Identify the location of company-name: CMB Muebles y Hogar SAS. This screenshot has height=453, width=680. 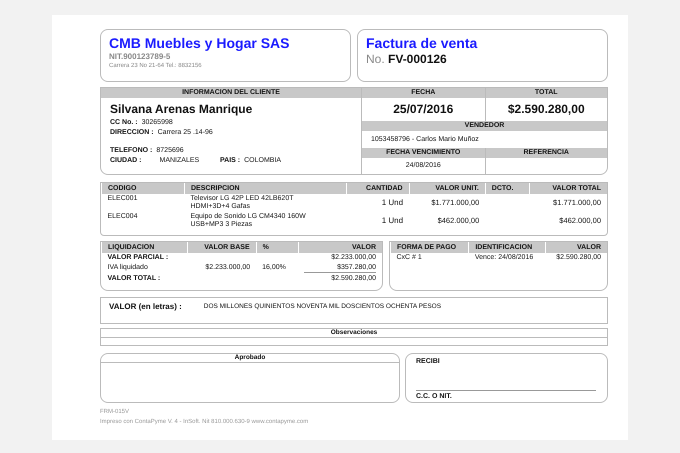
(199, 43).